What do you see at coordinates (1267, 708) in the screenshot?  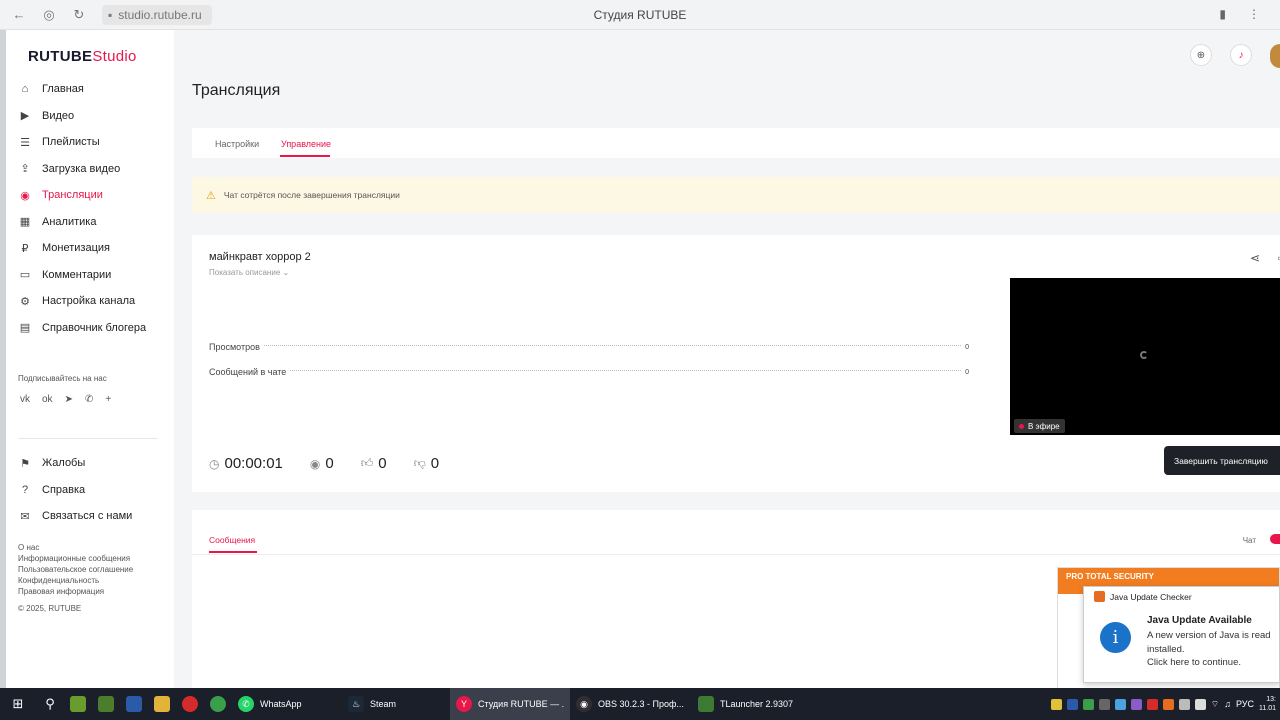 I see `clock-date: 11.01` at bounding box center [1267, 708].